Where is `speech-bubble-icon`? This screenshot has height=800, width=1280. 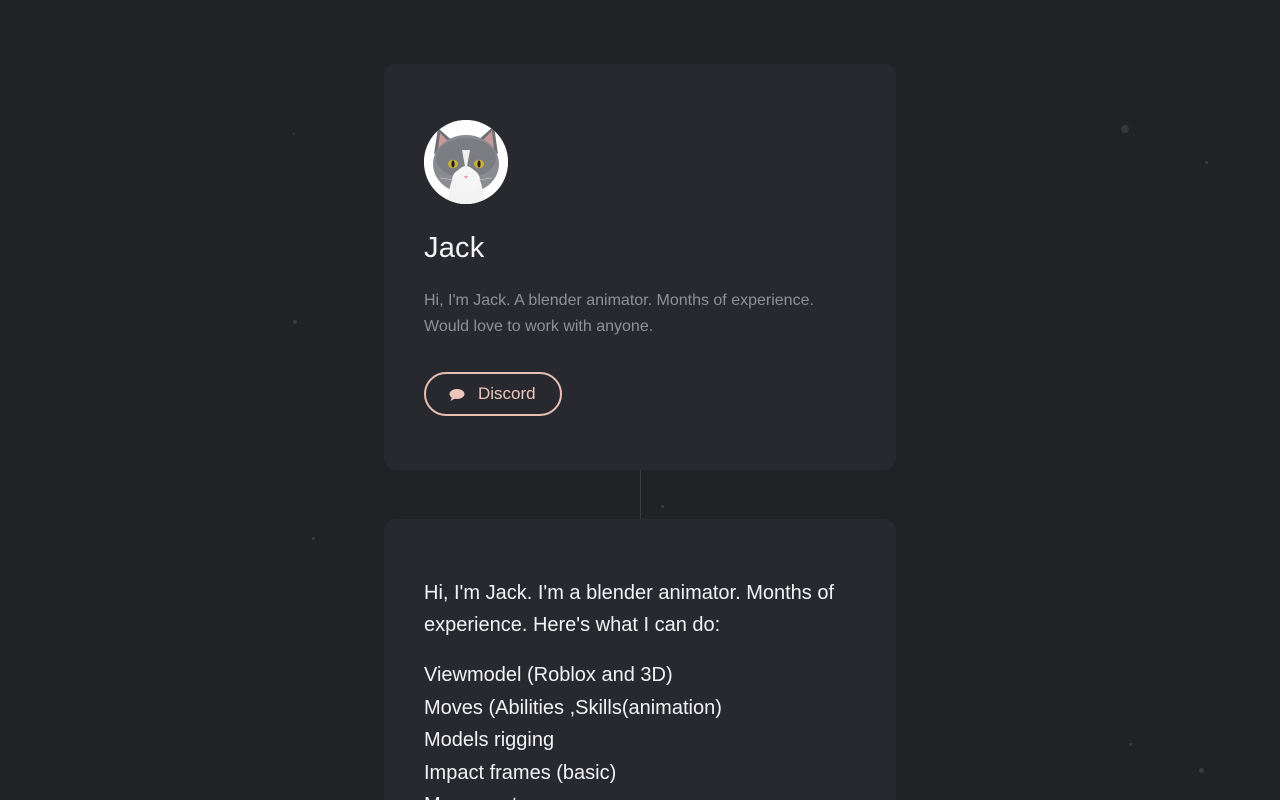
speech-bubble-icon is located at coordinates (457, 394).